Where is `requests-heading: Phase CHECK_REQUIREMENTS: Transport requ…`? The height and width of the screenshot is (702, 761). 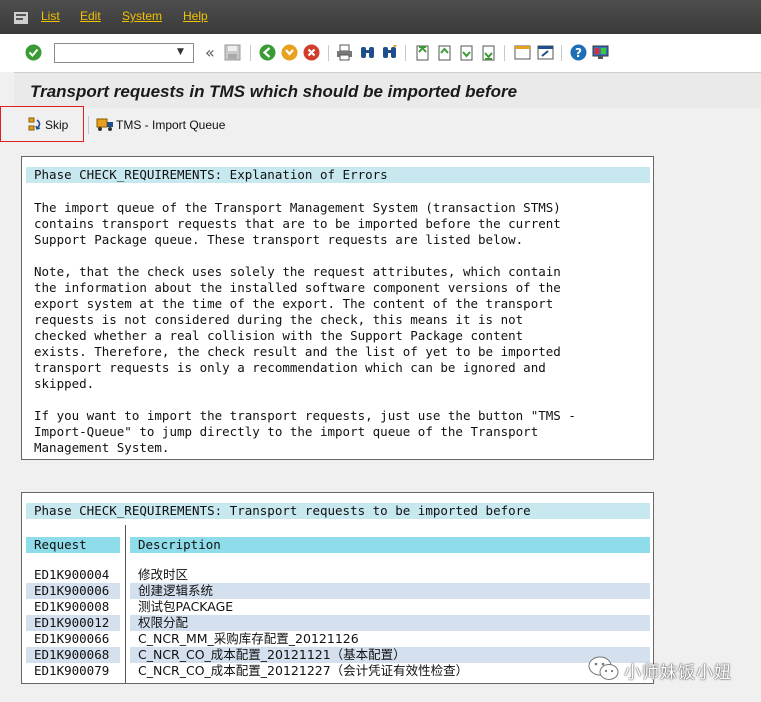
requests-heading: Phase CHECK_REQUIREMENTS: Transport requ… is located at coordinates (338, 511).